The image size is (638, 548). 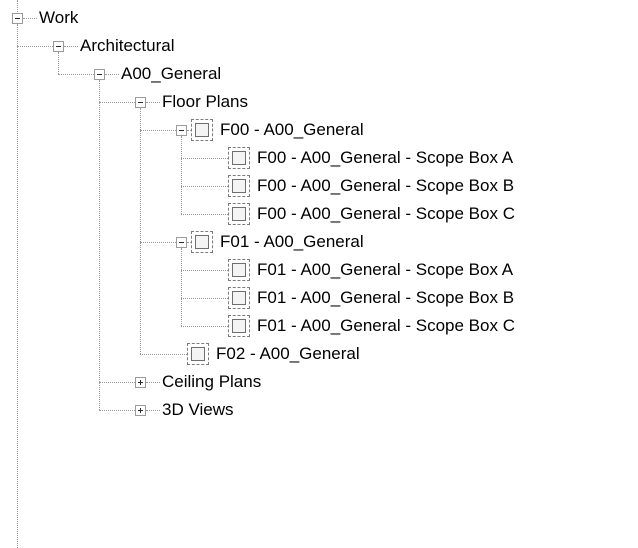 What do you see at coordinates (386, 214) in the screenshot?
I see `tree-node-label-f00-a00-general-scope-box-c: F00 - A00_General - Scope Box C` at bounding box center [386, 214].